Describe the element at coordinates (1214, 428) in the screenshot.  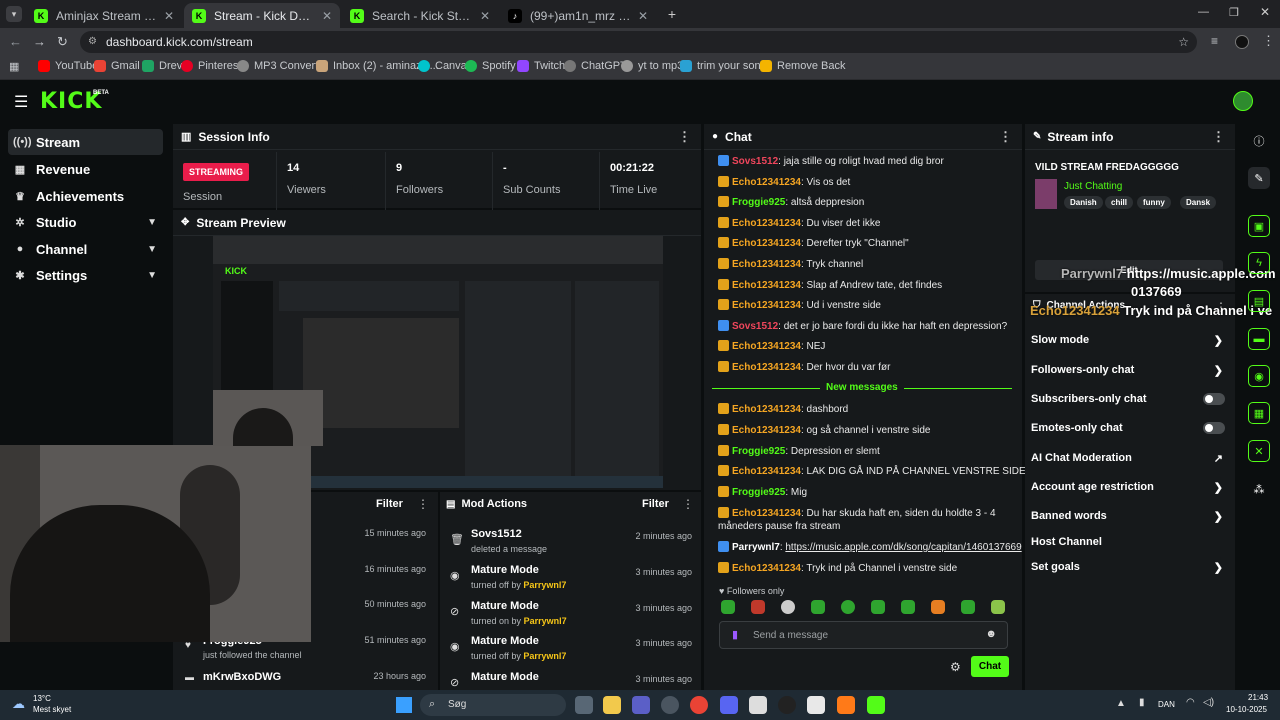
I see `emotes-only-toggle` at that location.